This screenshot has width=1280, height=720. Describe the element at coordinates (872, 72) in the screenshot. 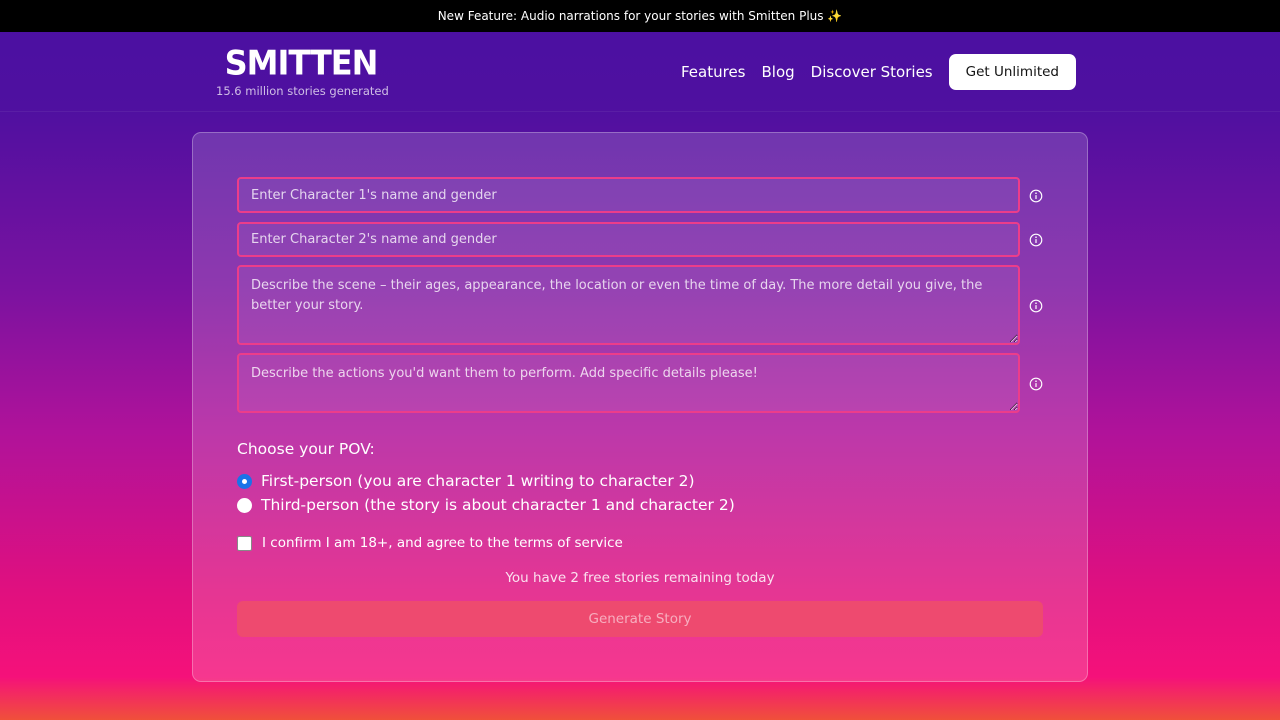

I see `nav-link-discover-stories: Discover Stories` at that location.